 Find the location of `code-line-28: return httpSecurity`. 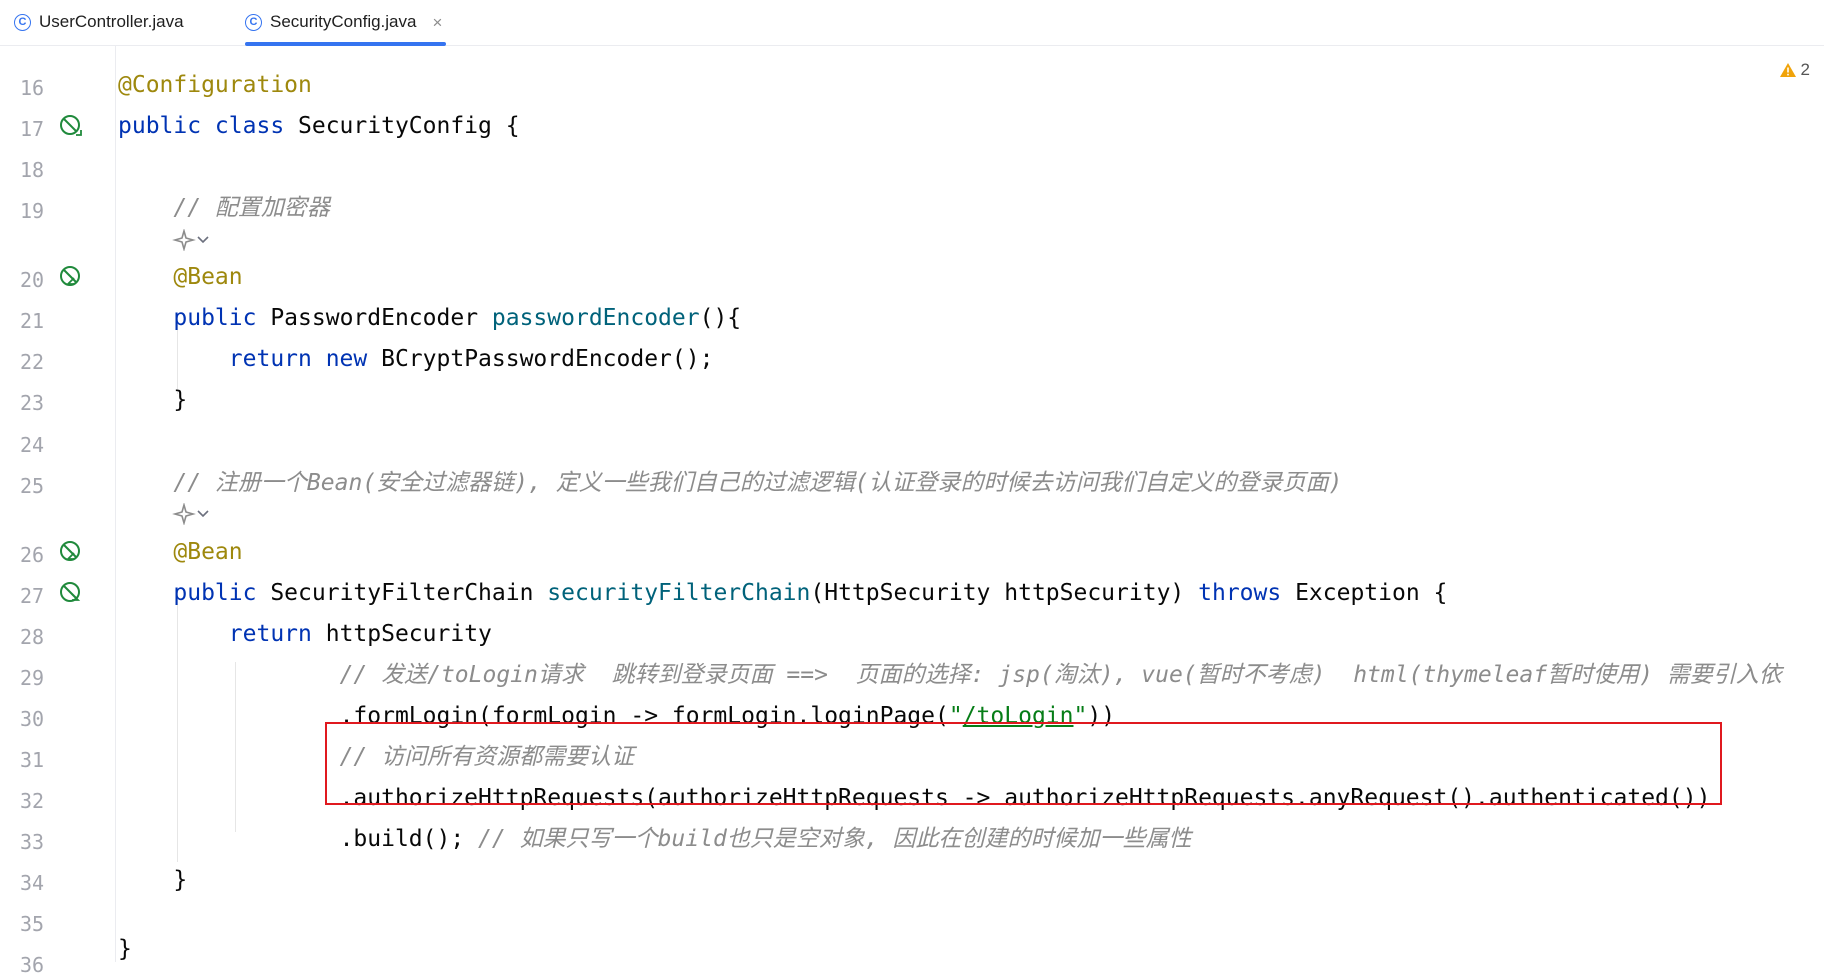

code-line-28: return httpSecurity is located at coordinates (305, 634).